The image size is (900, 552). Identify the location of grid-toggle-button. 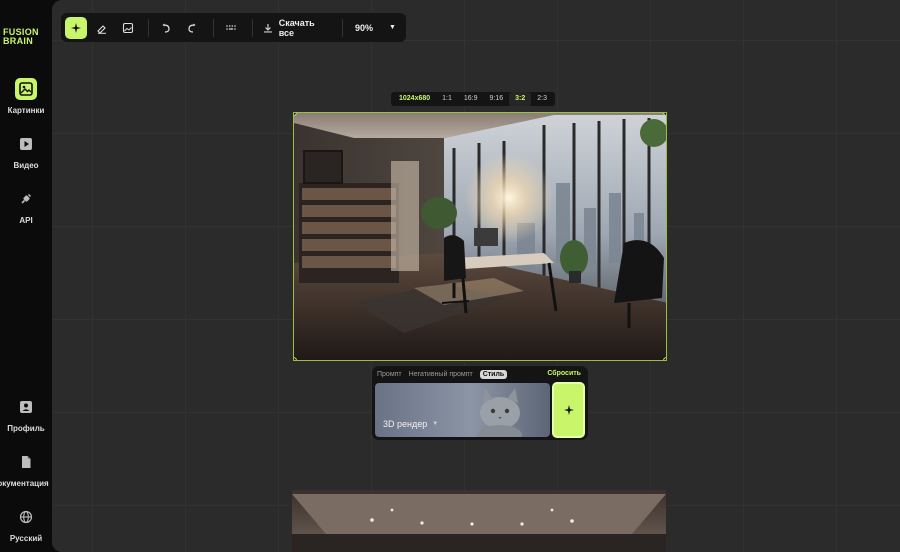
(231, 28).